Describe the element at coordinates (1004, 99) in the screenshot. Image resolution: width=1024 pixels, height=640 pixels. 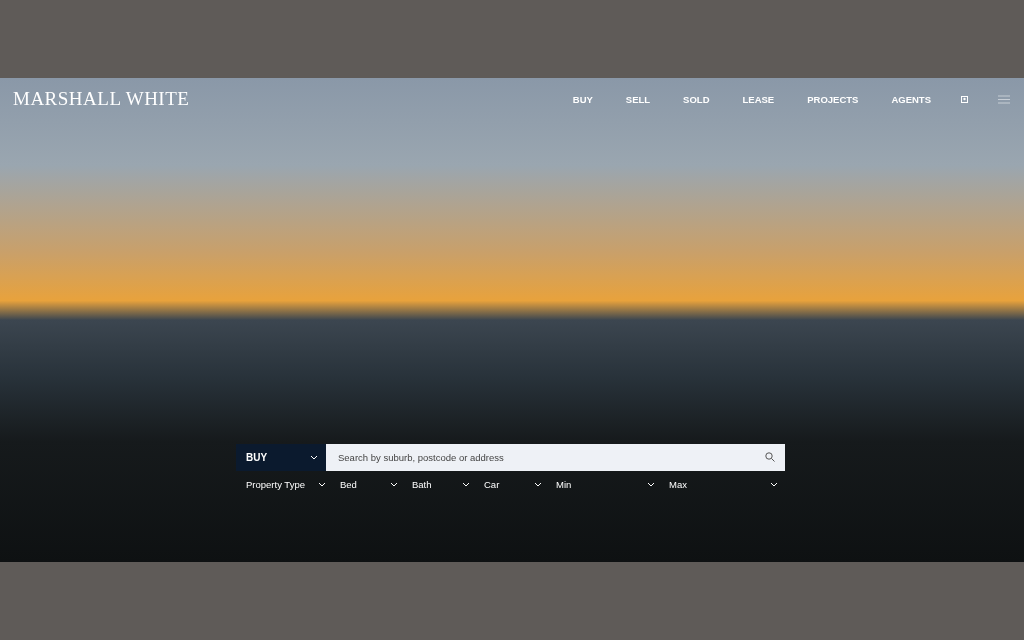
I see `menu-icon` at that location.